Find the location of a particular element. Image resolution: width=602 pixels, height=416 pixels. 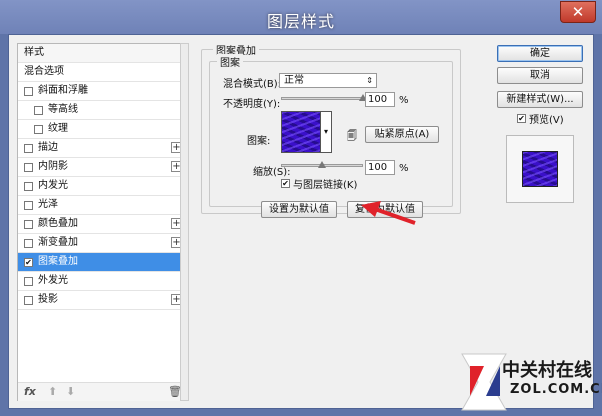

new-preset-icon: 🗐 is located at coordinates (352, 137).